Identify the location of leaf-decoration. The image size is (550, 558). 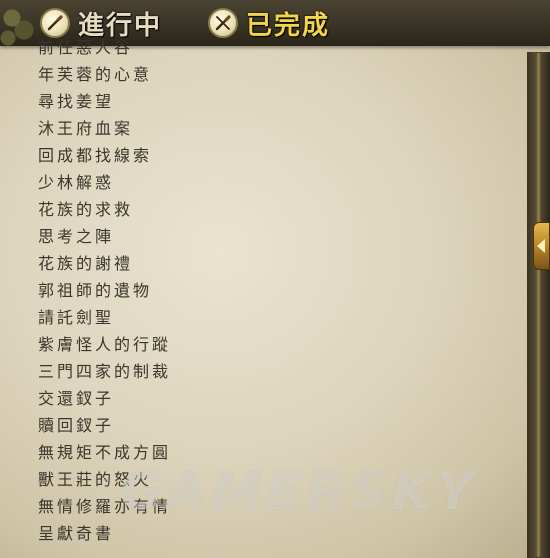
(17, 23).